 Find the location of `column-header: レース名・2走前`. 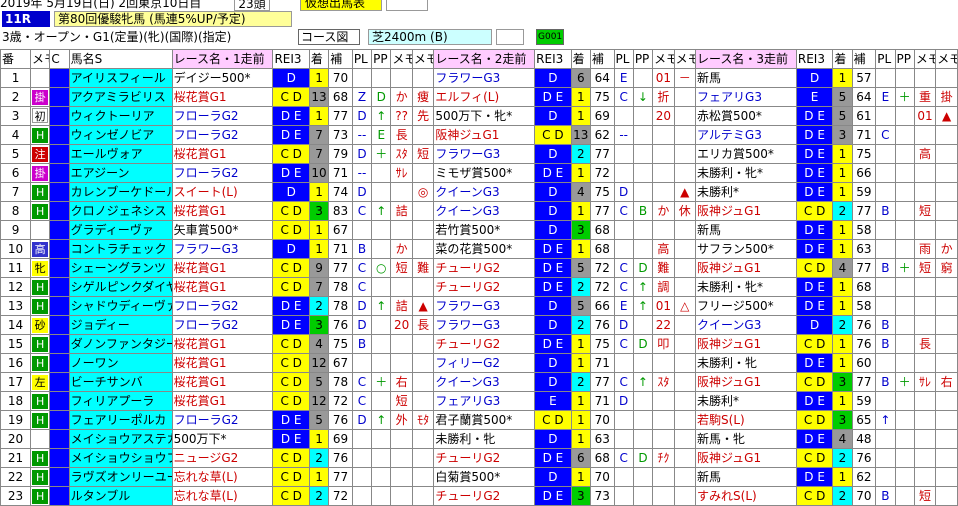

column-header: レース名・2走前 is located at coordinates (484, 59).